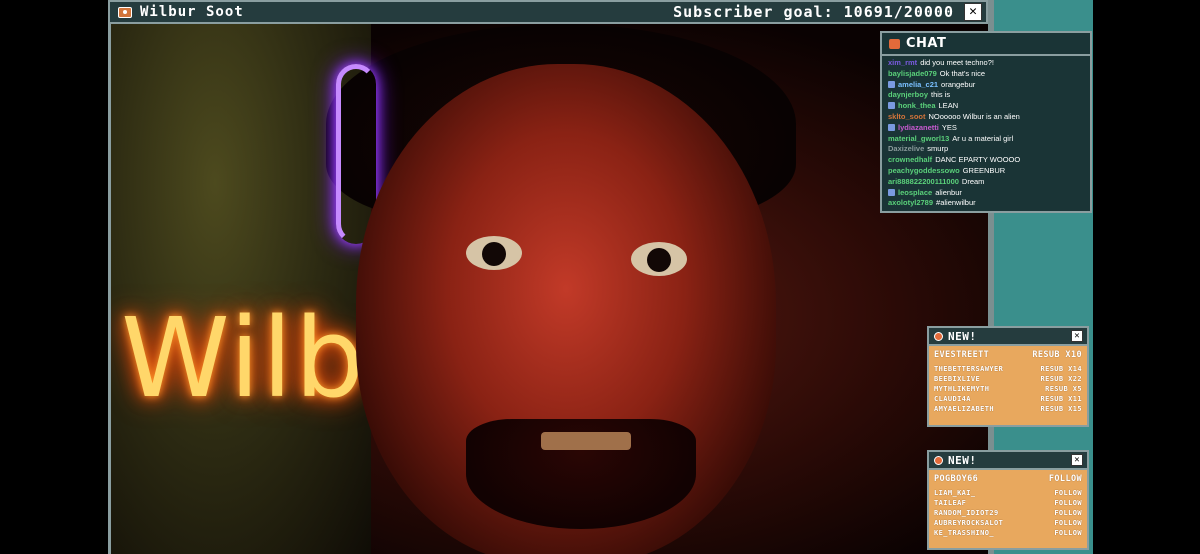 The width and height of the screenshot is (1200, 554). I want to click on resub-row: EVESTREETT RESUB X10, so click(1008, 355).